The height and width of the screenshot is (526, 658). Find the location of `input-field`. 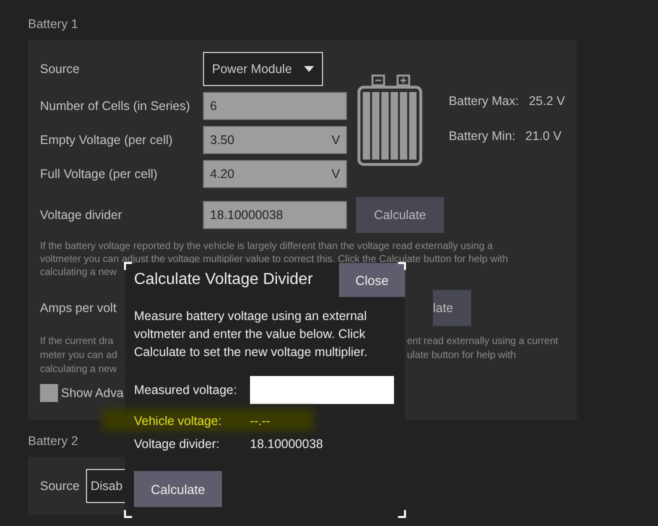

input-field is located at coordinates (322, 390).